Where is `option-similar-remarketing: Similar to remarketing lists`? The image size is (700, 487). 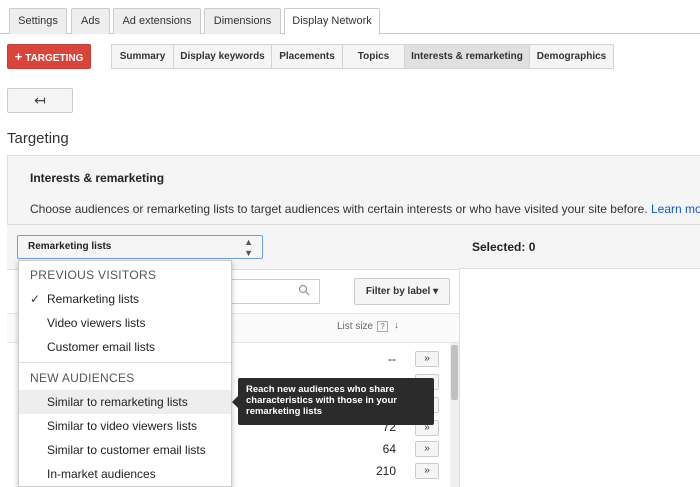 option-similar-remarketing: Similar to remarketing lists is located at coordinates (125, 402).